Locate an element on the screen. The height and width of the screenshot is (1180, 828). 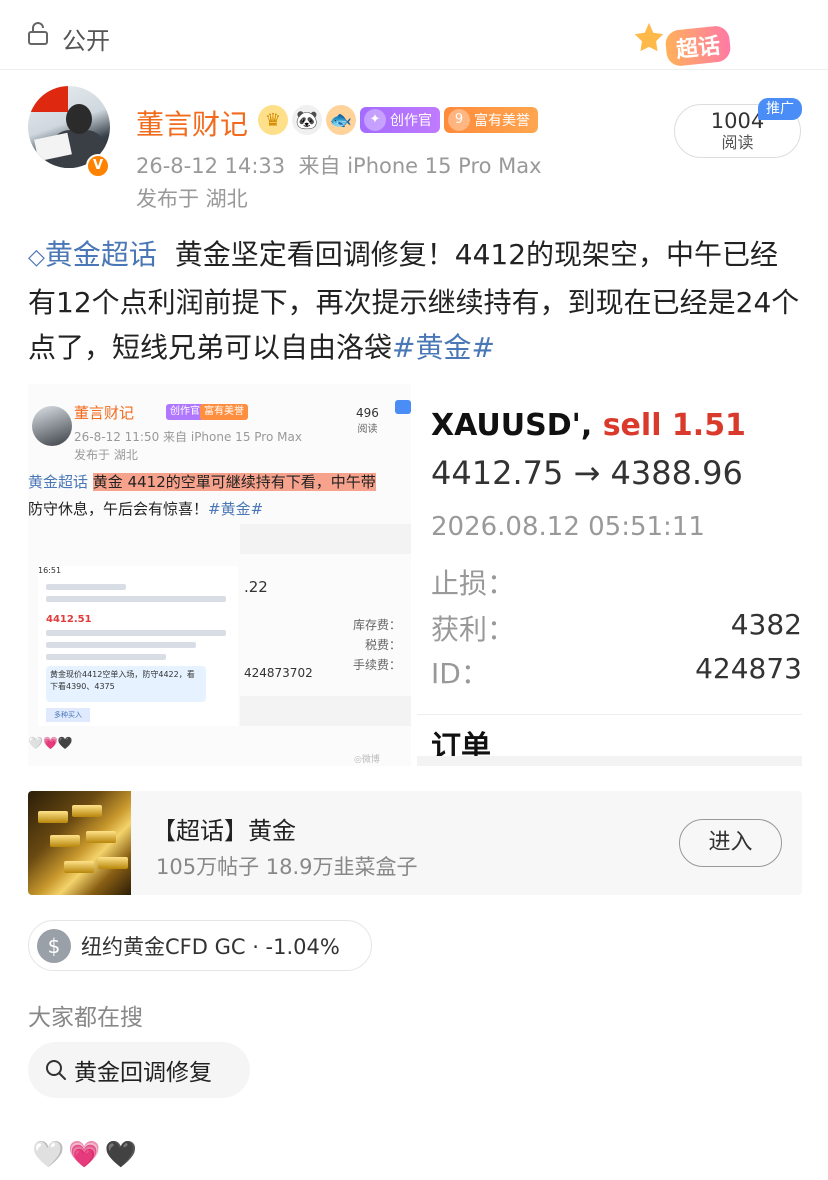
gold-bars-thumbnail is located at coordinates (79, 843).